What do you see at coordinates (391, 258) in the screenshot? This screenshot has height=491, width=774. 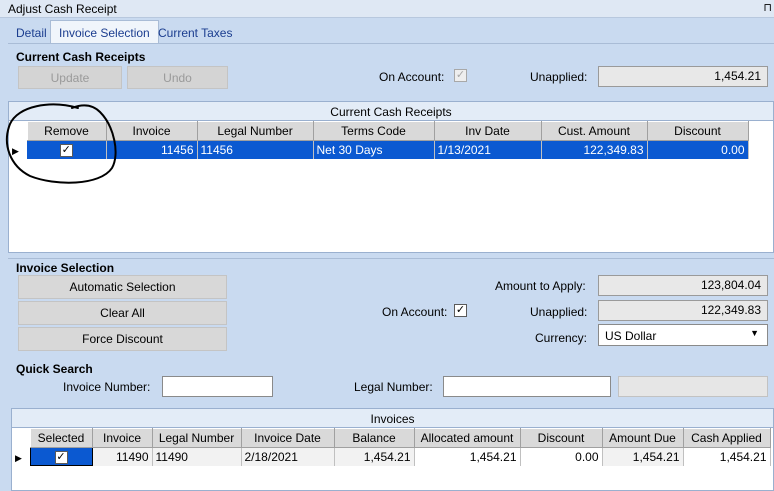 I see `divider` at bounding box center [391, 258].